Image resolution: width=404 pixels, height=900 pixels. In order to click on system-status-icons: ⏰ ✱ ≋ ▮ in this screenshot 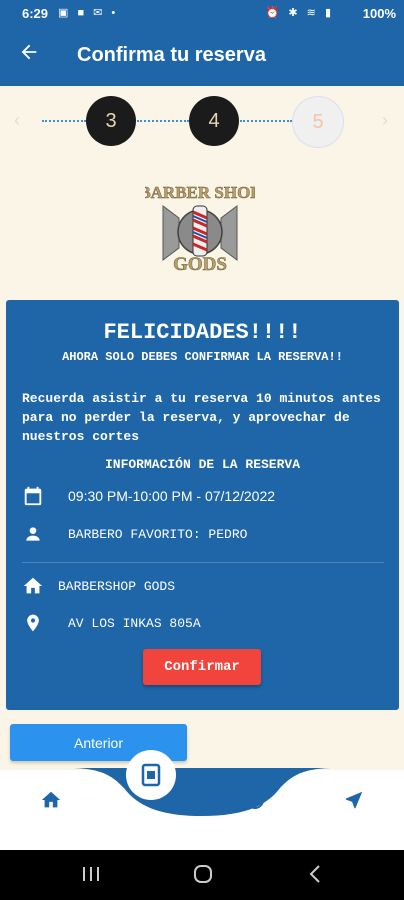, I will do `click(299, 13)`.